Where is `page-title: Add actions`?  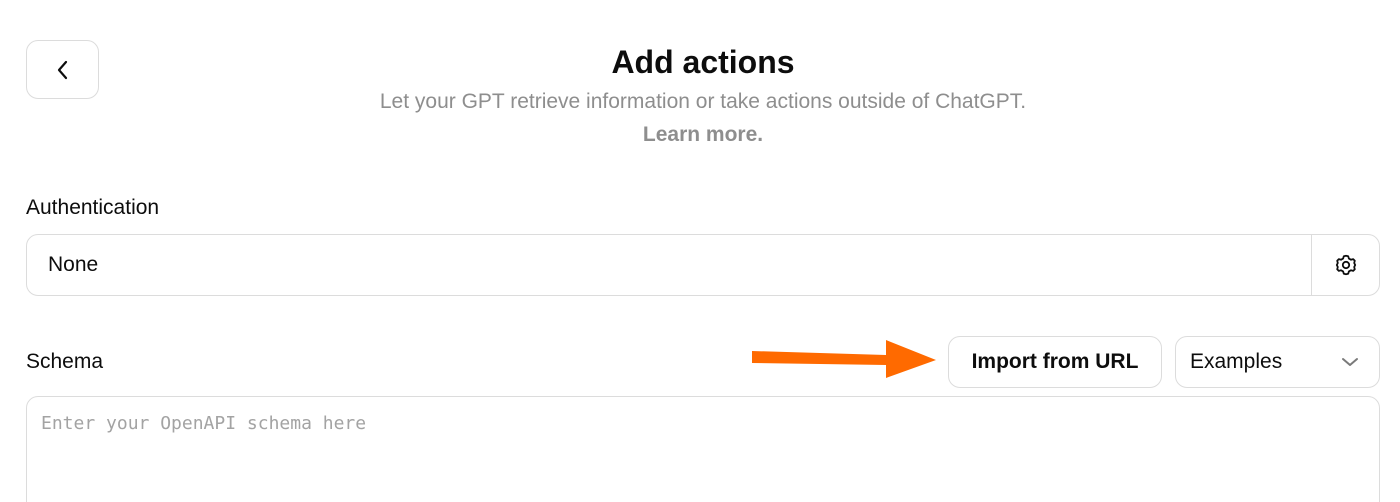 page-title: Add actions is located at coordinates (703, 62).